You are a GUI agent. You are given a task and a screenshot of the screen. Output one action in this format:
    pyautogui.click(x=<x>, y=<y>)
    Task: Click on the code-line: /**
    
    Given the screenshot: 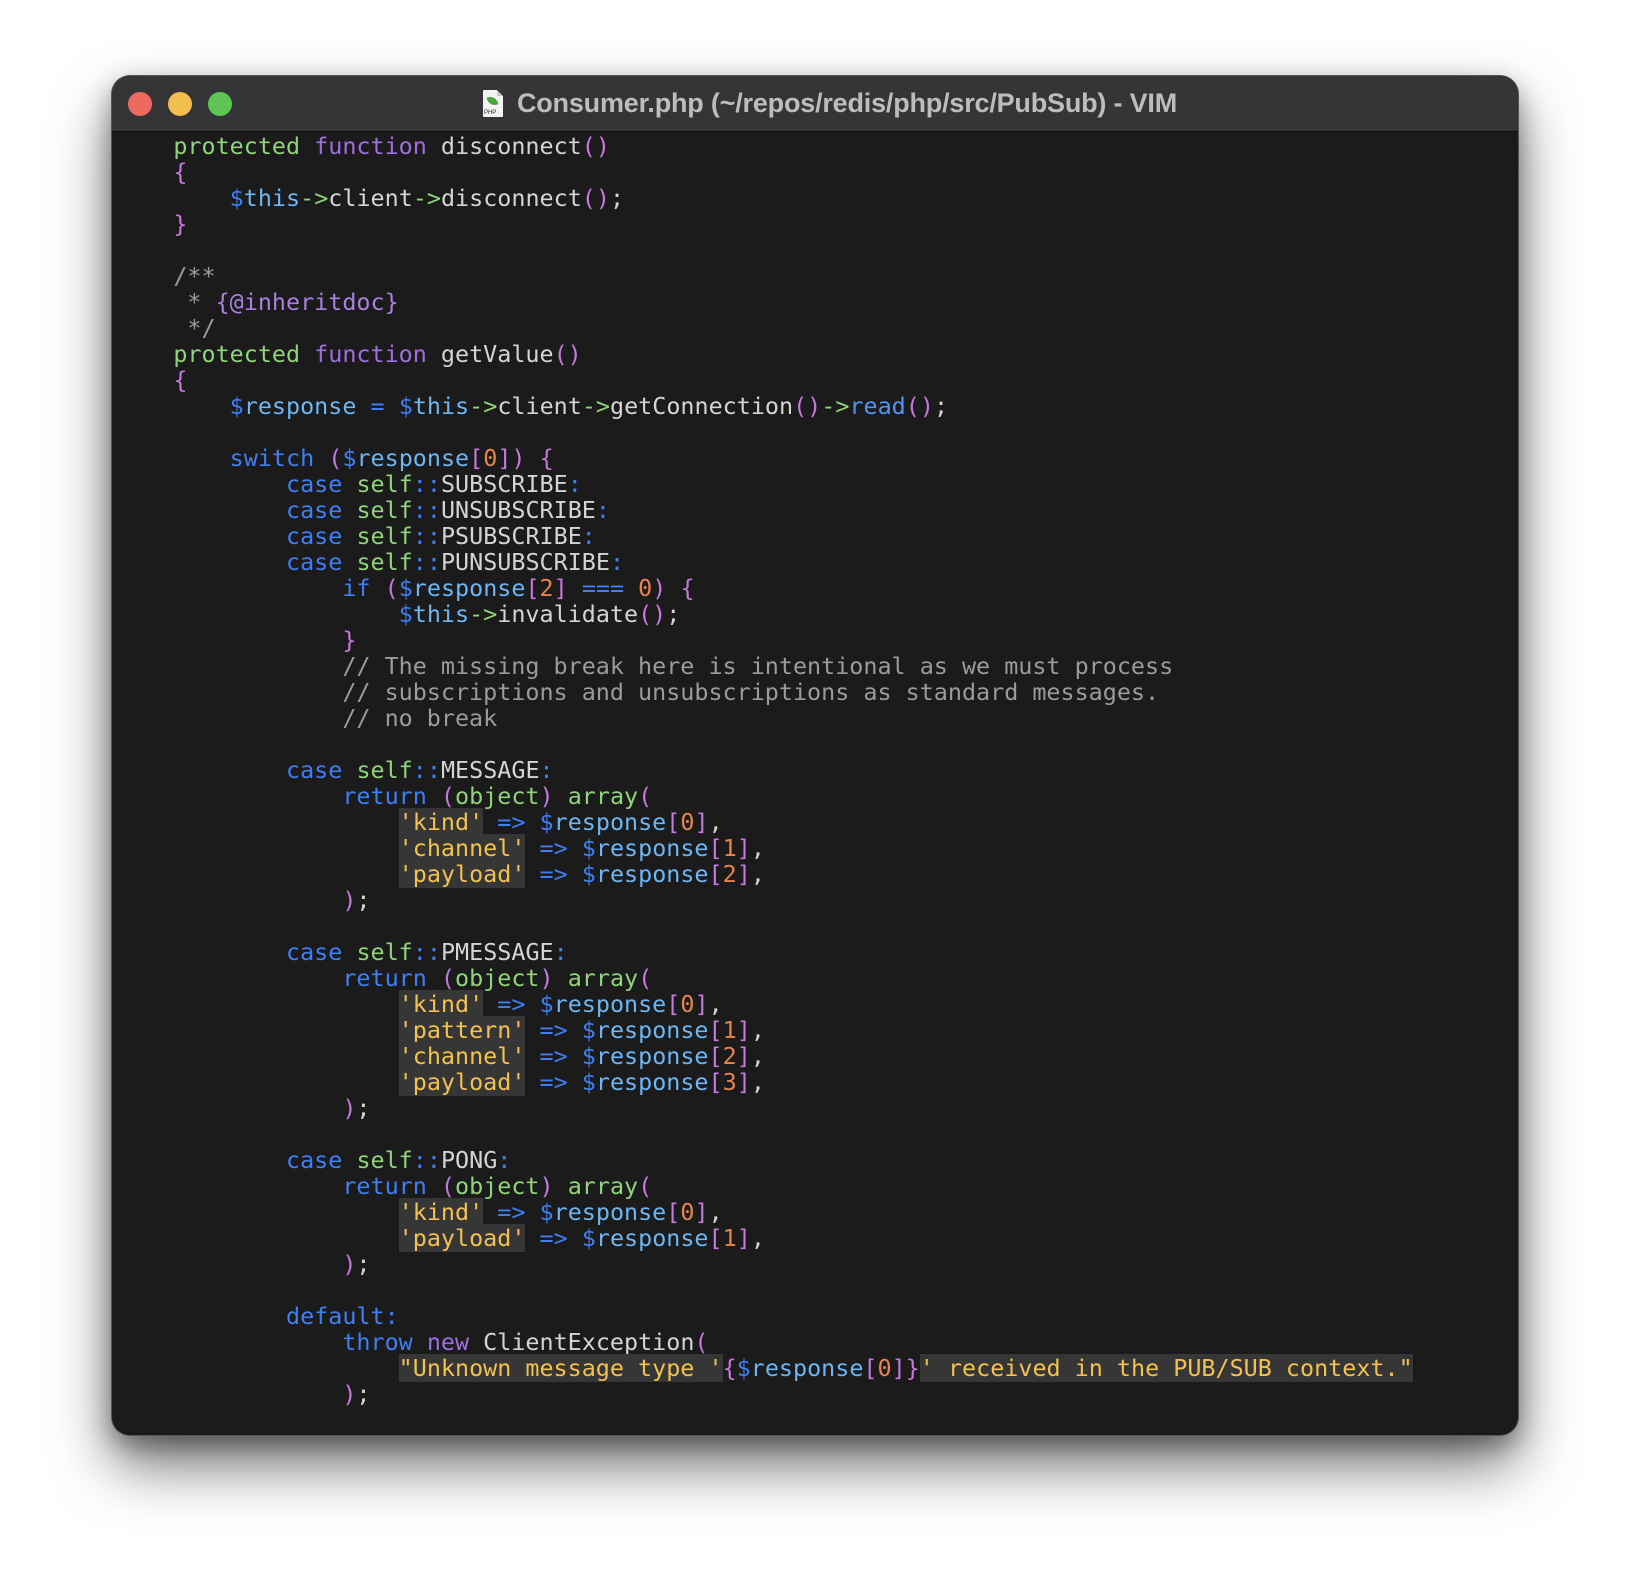 What is the action you would take?
    pyautogui.click(x=817, y=276)
    